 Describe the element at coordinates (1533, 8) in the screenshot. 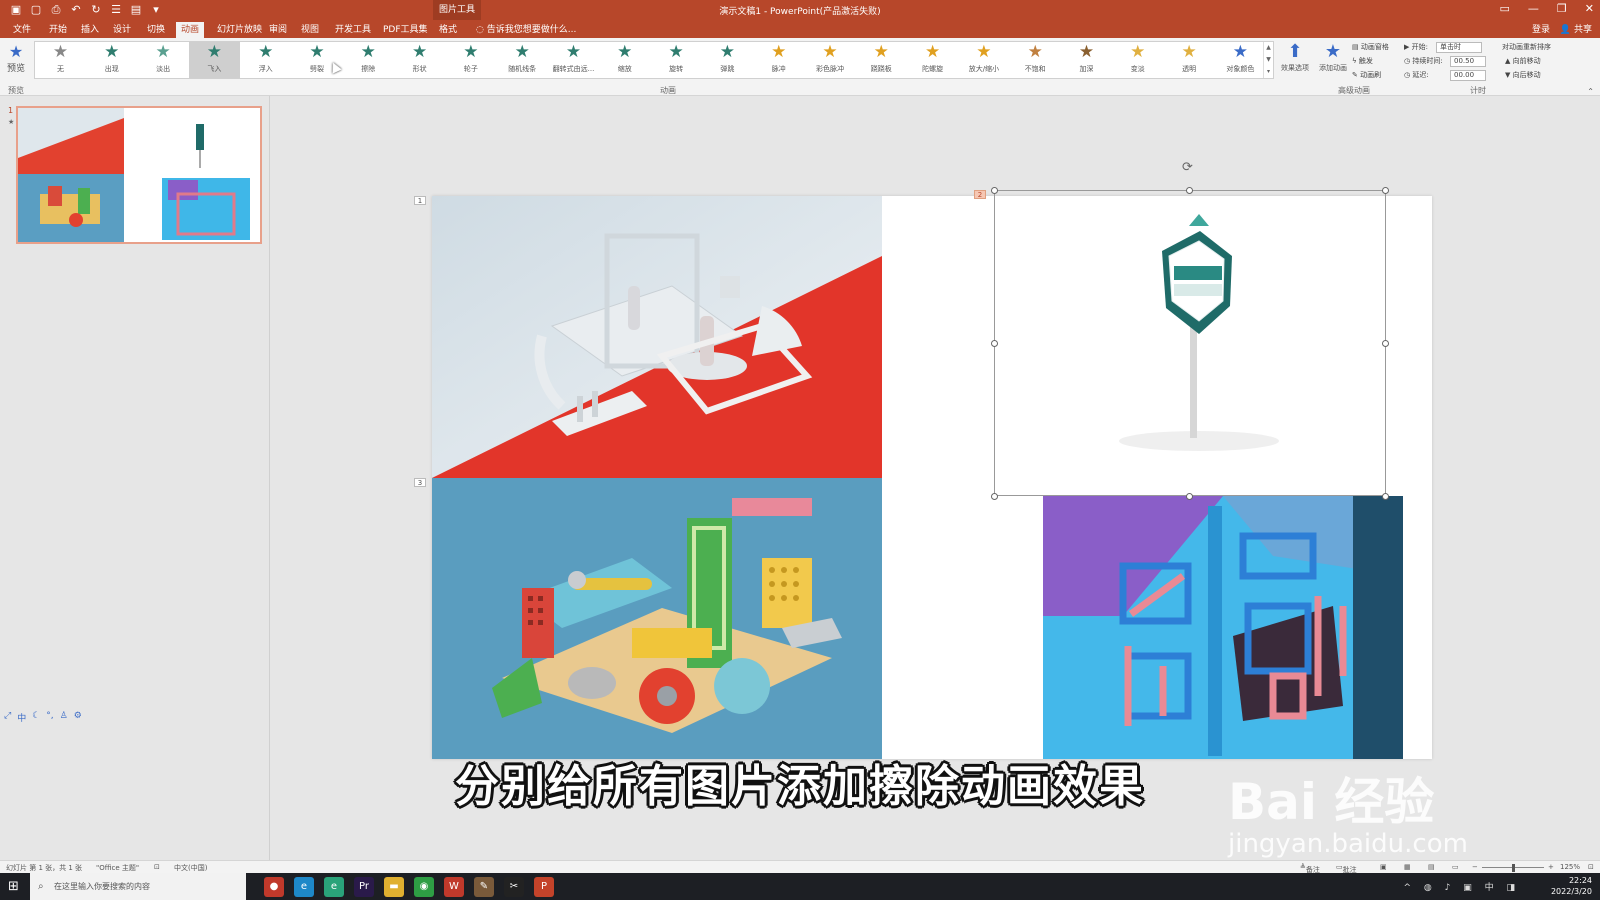

I see `minimize-icon: —` at that location.